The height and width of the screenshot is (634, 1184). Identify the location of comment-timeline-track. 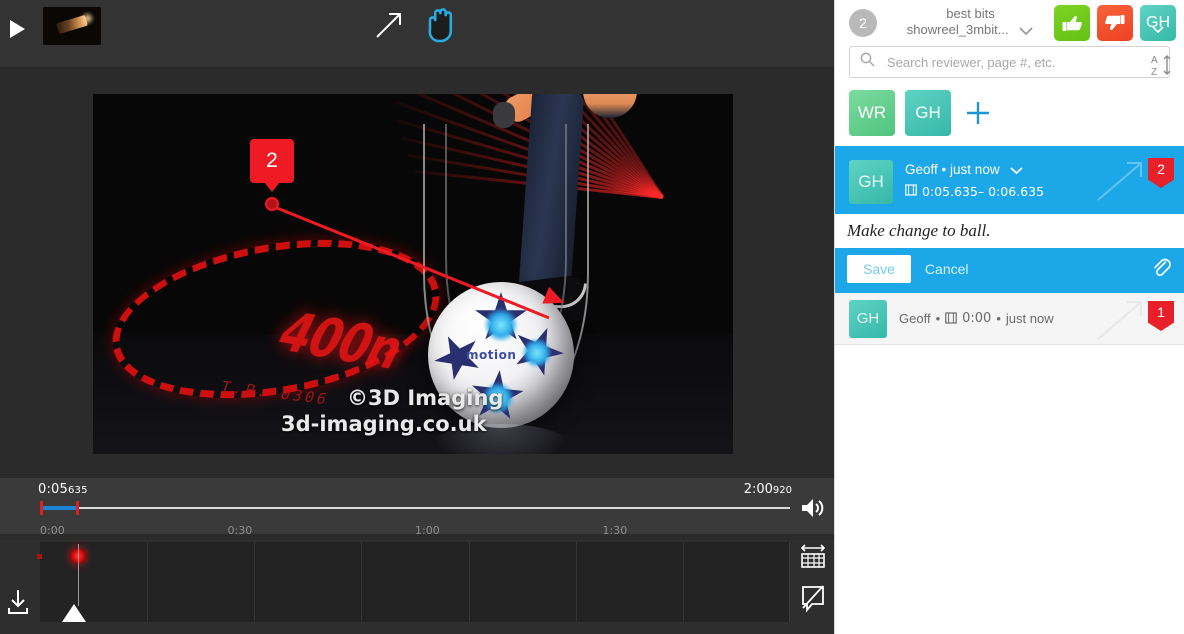
(413, 582).